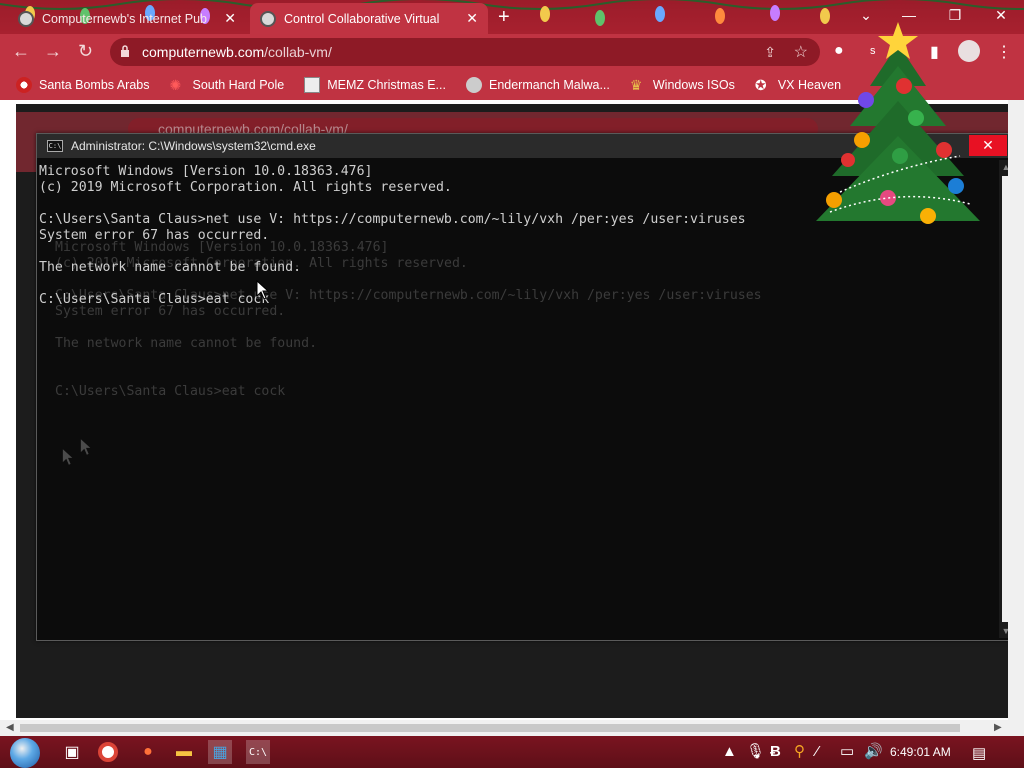 This screenshot has height=768, width=1024. What do you see at coordinates (504, 17) in the screenshot?
I see `new-tab-button: +` at bounding box center [504, 17].